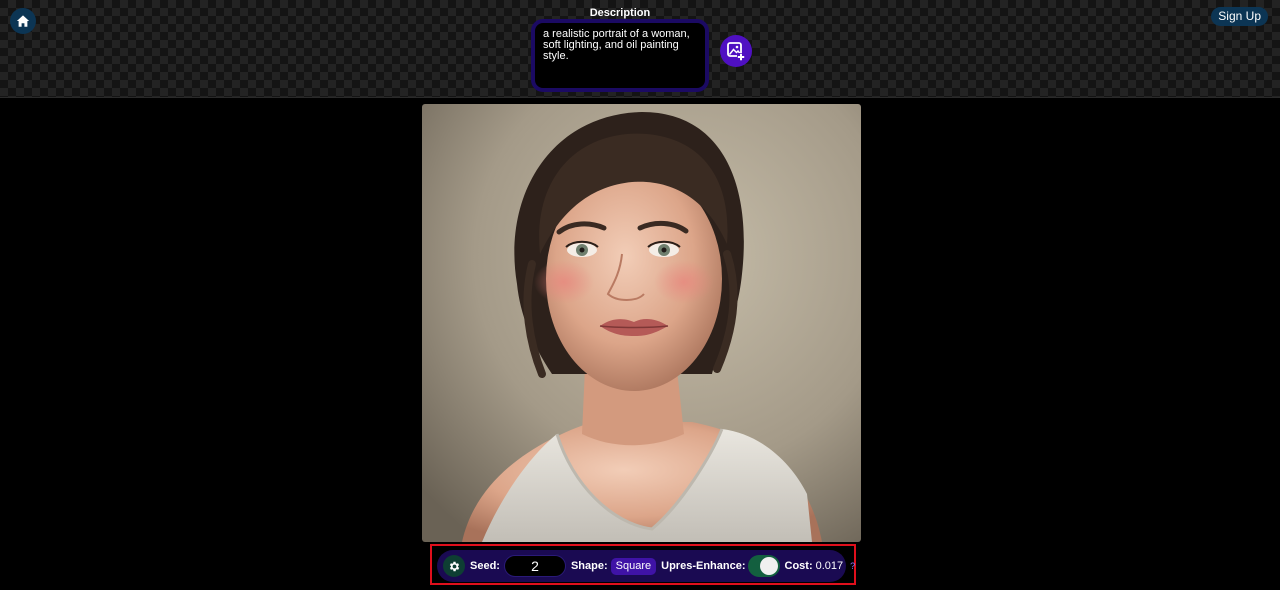 This screenshot has width=1280, height=590. Describe the element at coordinates (1239, 16) in the screenshot. I see `sign-up-button: Sign Up` at that location.